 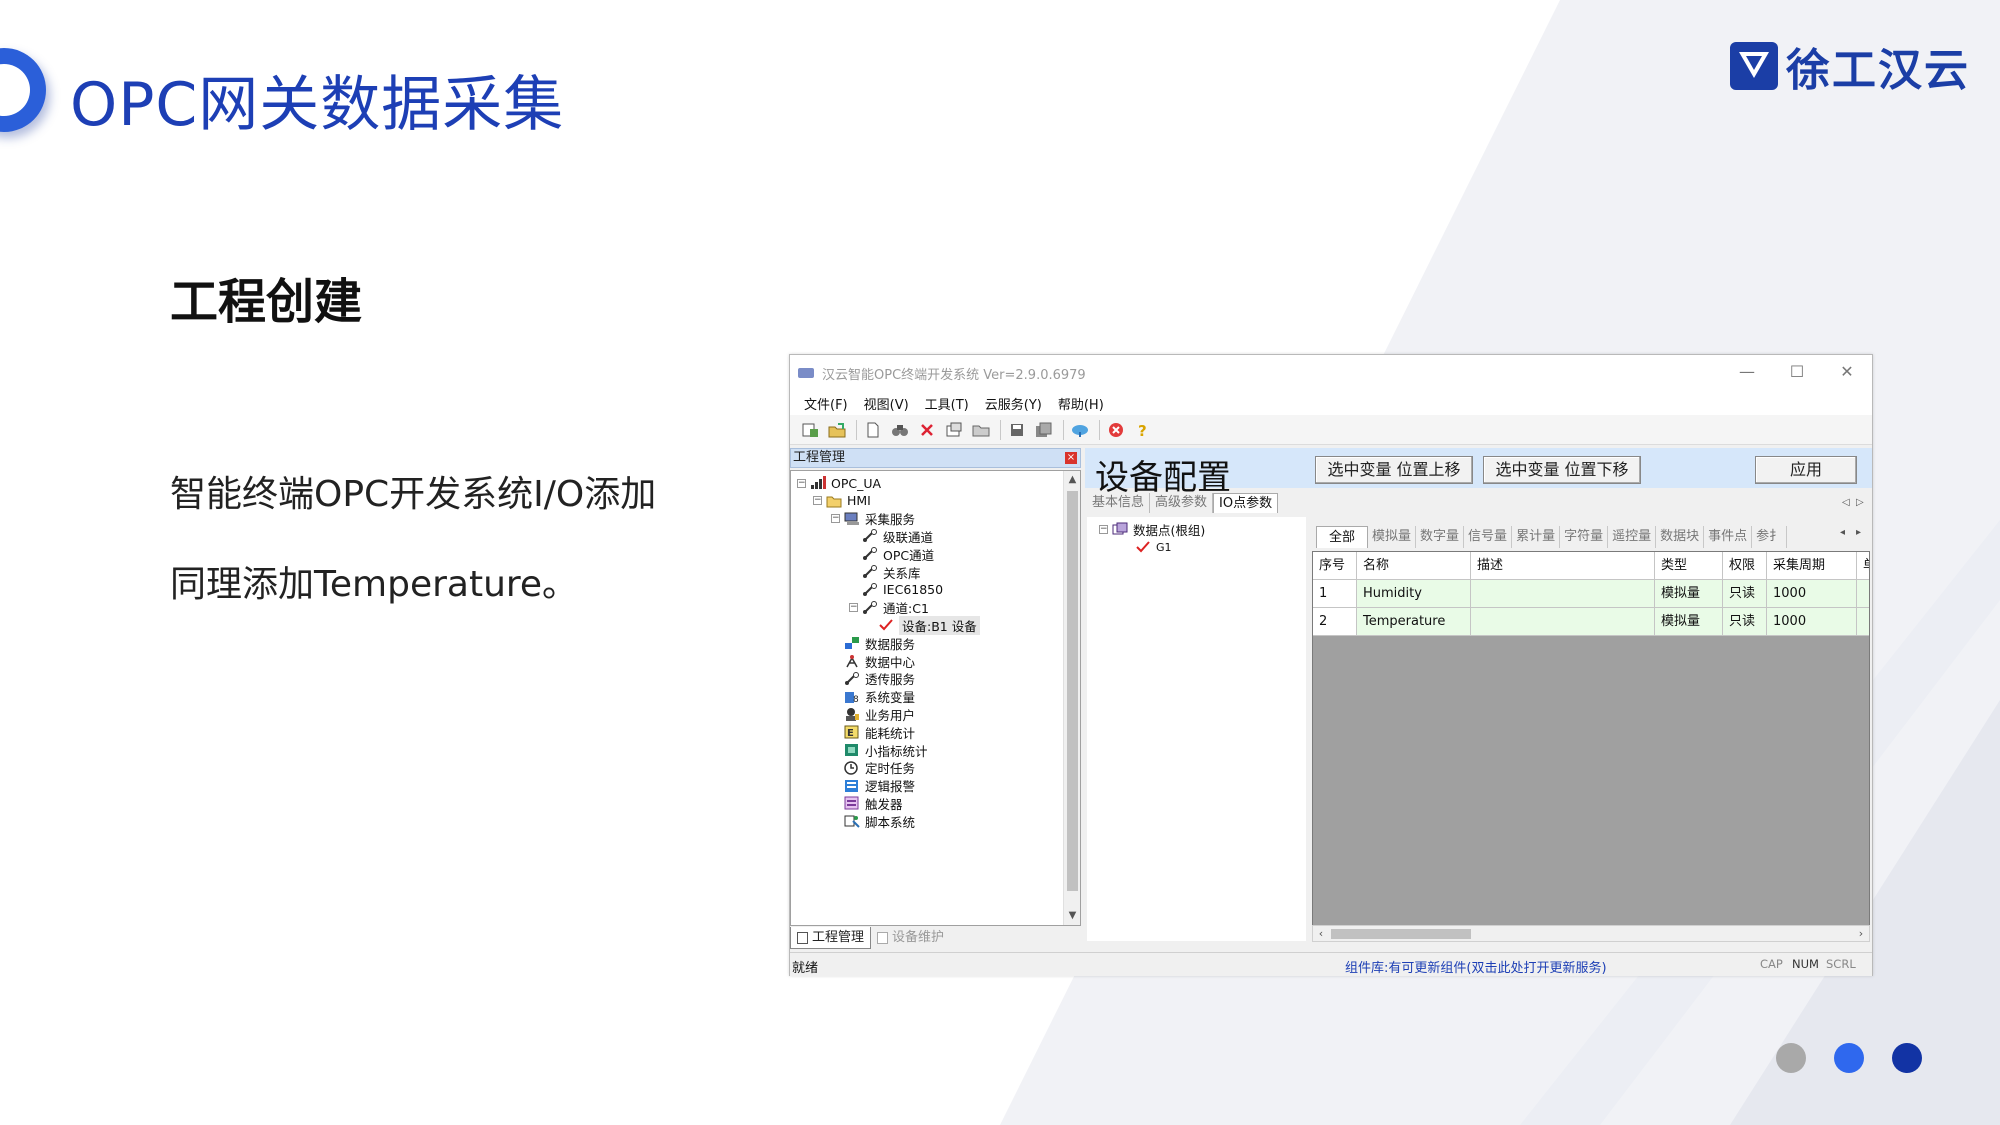 I want to click on column-header: 名称, so click(x=1414, y=566).